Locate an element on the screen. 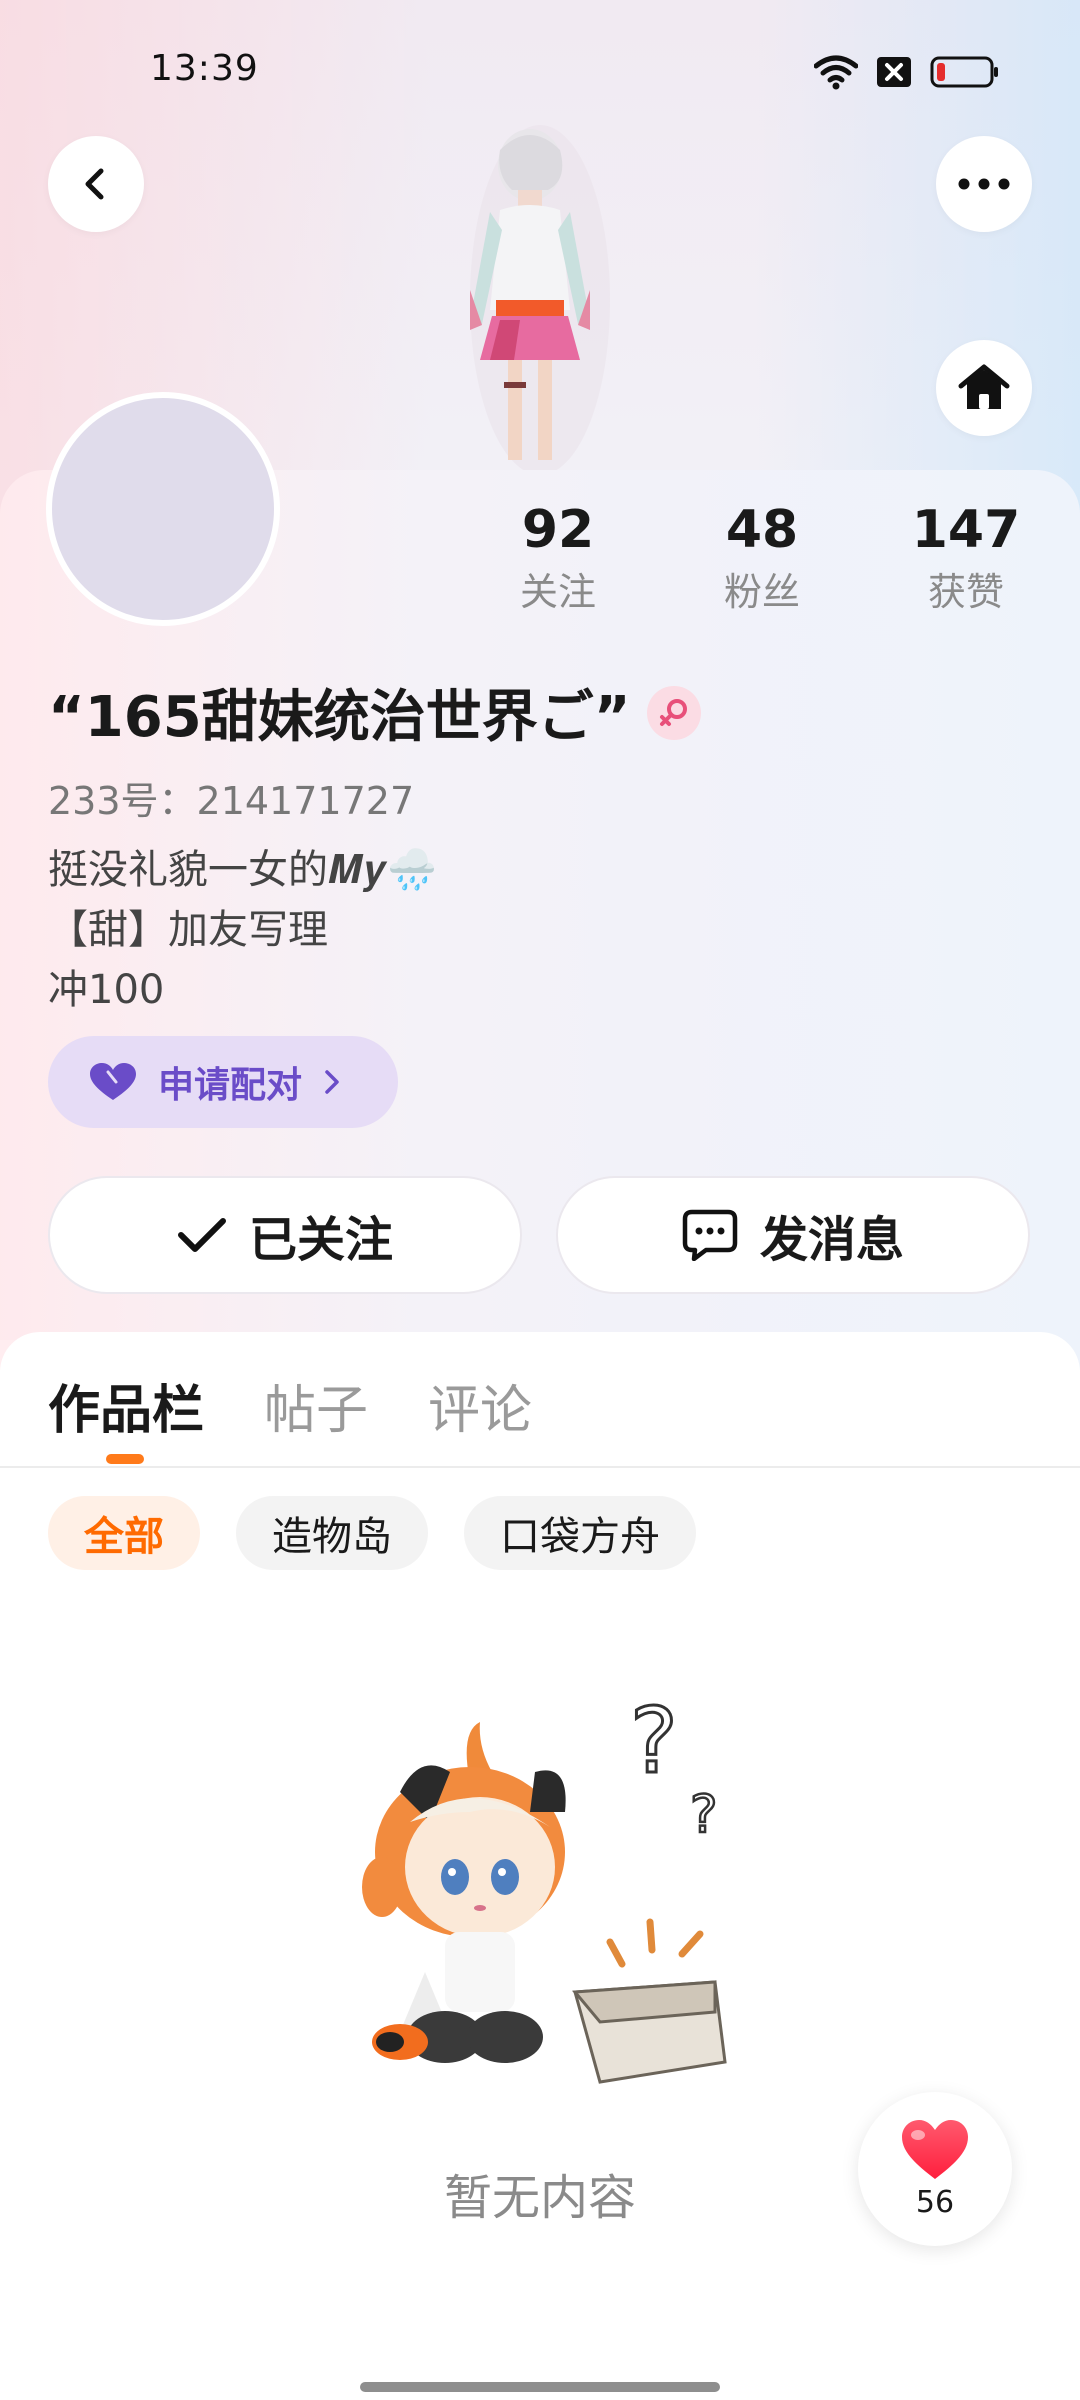 The image size is (1080, 2400). filter-creation-island: 造物岛 is located at coordinates (332, 1533).